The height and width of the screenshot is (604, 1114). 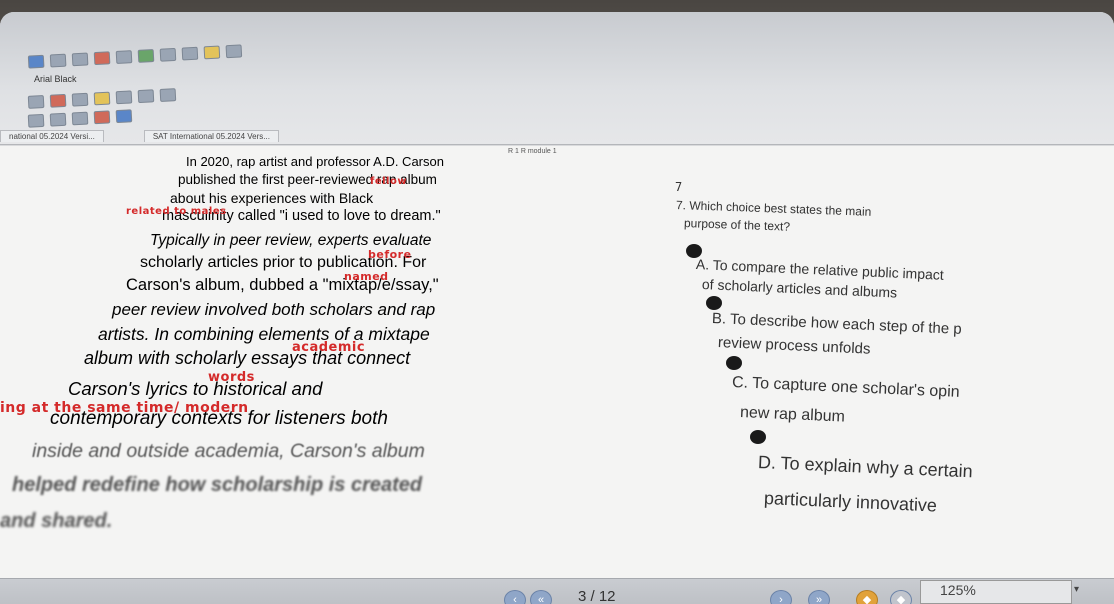 What do you see at coordinates (56, 521) in the screenshot?
I see `passage-line-15: and shared.` at bounding box center [56, 521].